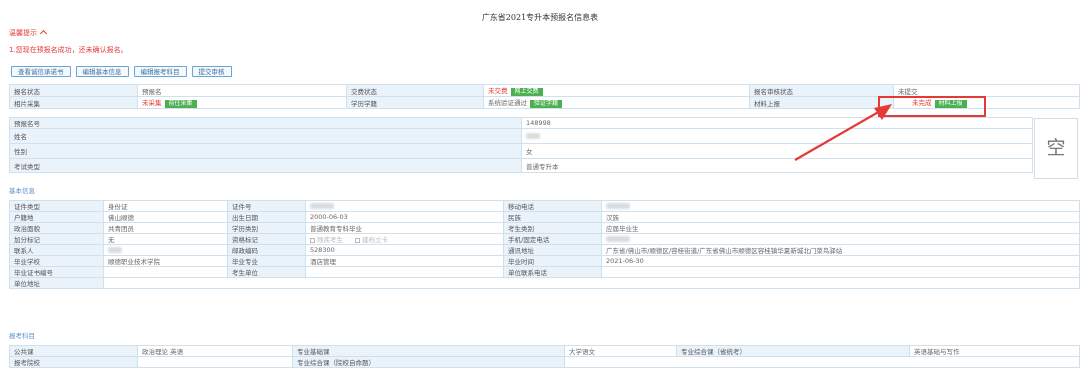 Image resolution: width=1080 pixels, height=376 pixels. What do you see at coordinates (404, 228) in the screenshot?
I see `edu-cat-value: 普通教育专科毕业` at bounding box center [404, 228].